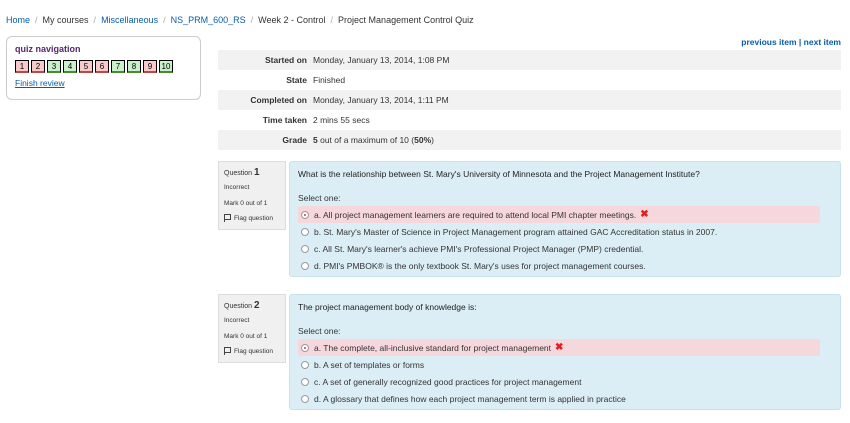 Image resolution: width=850 pixels, height=423 pixels. I want to click on breadcrumb-week: Week 2 - Control, so click(291, 20).